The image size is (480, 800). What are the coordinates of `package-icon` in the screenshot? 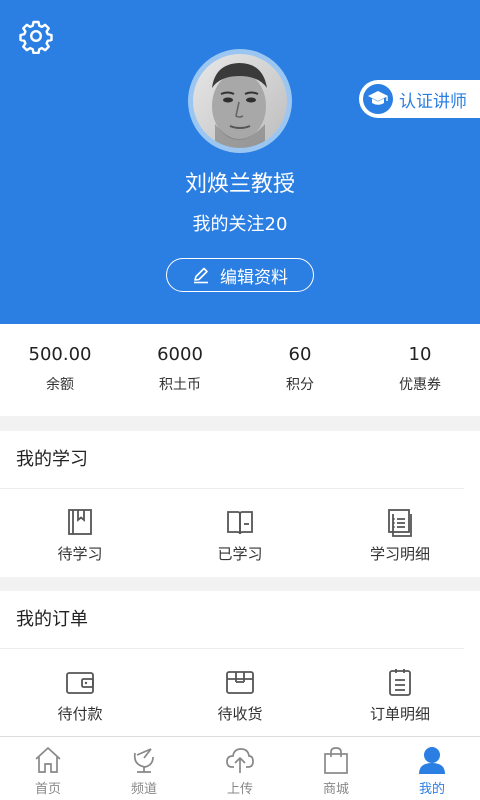 It's located at (240, 682).